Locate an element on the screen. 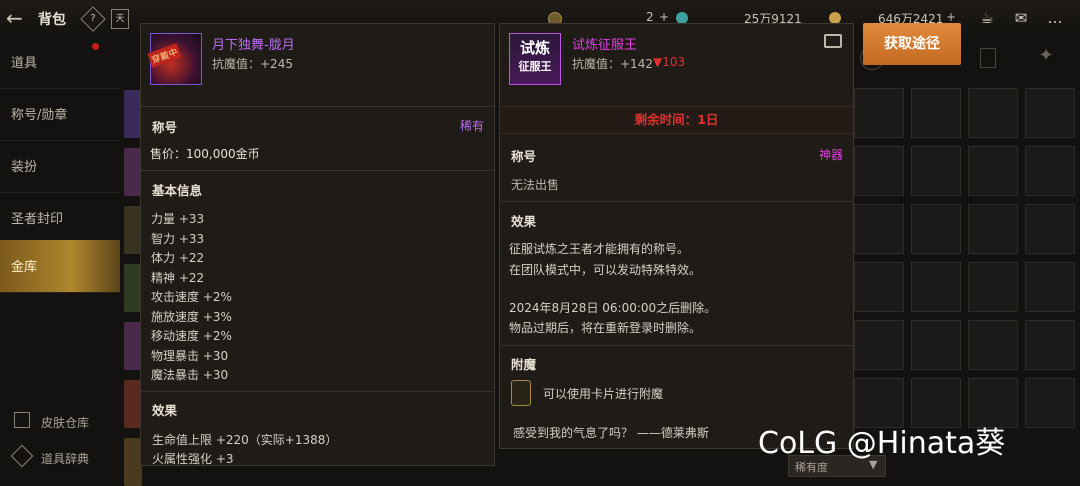 This screenshot has height=486, width=1080. resist-value: 抗魔值：+142 is located at coordinates (612, 64).